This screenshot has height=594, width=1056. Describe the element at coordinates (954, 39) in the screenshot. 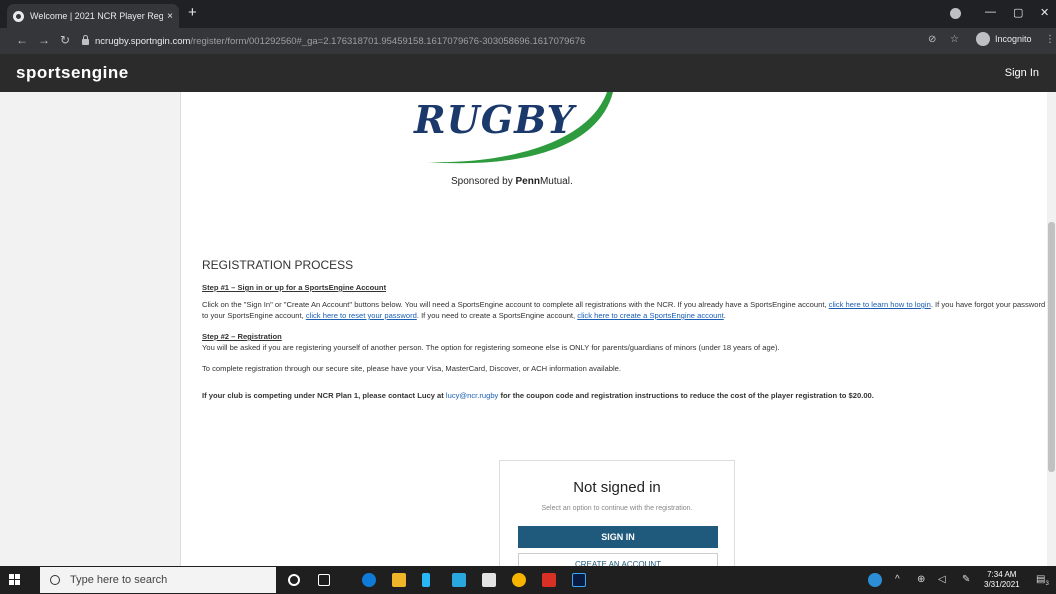

I see `bookmark-star-icon: ☆` at that location.